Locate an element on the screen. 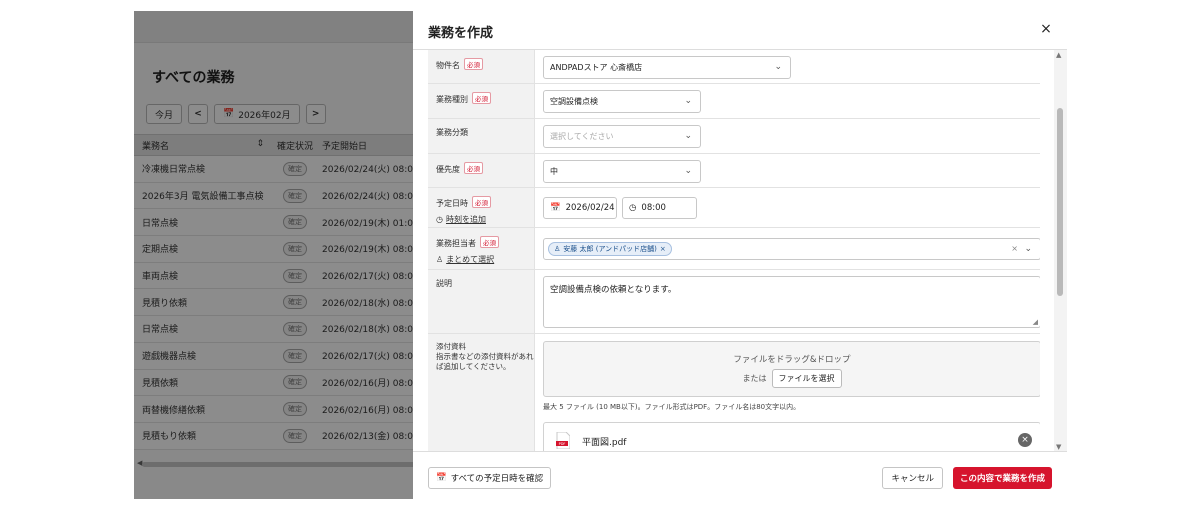 The width and height of the screenshot is (1200, 512). description-textarea: 空調設備点検の依頼となります。 ◢ is located at coordinates (791, 302).